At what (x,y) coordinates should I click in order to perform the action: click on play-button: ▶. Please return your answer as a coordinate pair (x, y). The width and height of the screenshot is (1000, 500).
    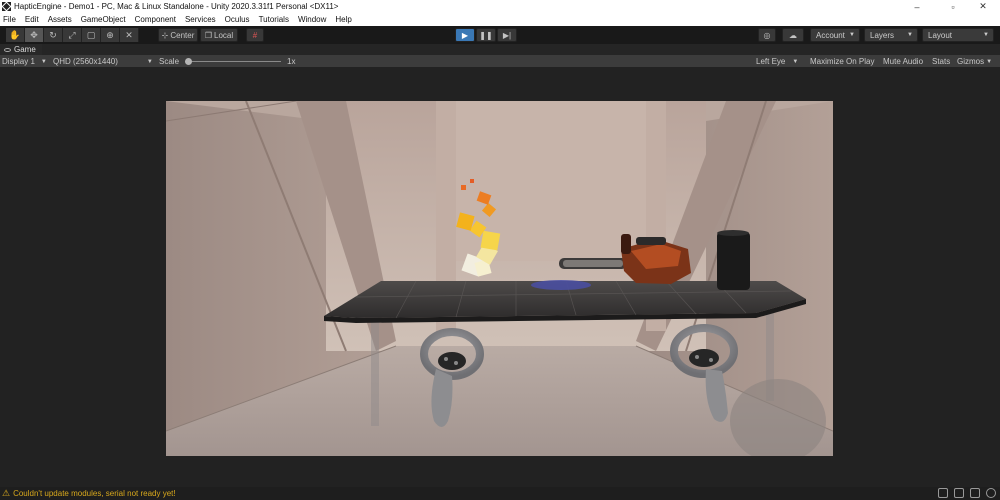
    Looking at the image, I should click on (465, 35).